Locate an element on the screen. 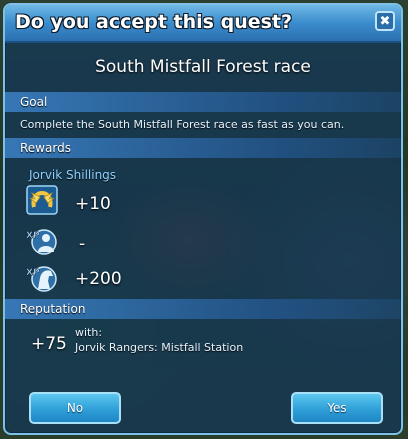 Image resolution: width=408 pixels, height=439 pixels. reputation-with-label: with: is located at coordinates (89, 332).